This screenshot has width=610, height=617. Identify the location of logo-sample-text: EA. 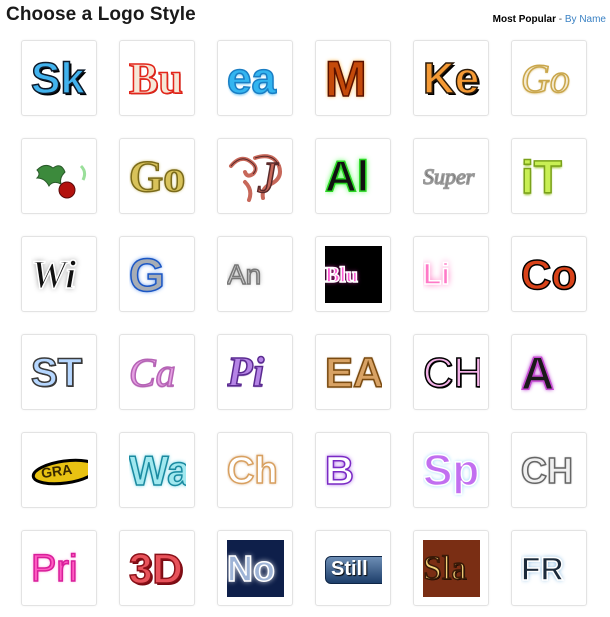
(353, 372).